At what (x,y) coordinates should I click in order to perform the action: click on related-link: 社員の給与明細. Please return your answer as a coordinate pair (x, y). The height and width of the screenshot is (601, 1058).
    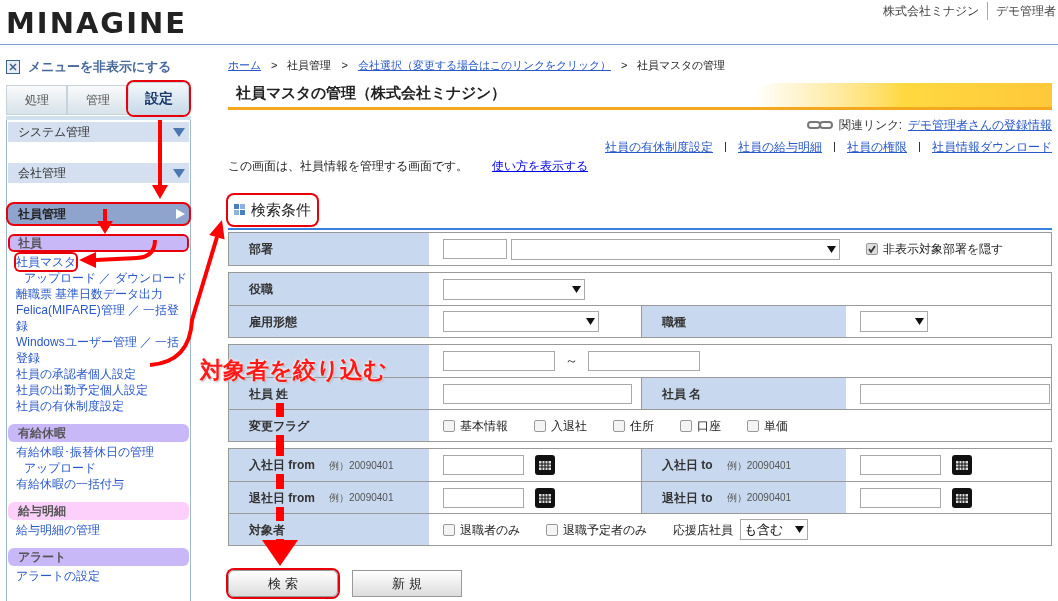
    Looking at the image, I should click on (780, 147).